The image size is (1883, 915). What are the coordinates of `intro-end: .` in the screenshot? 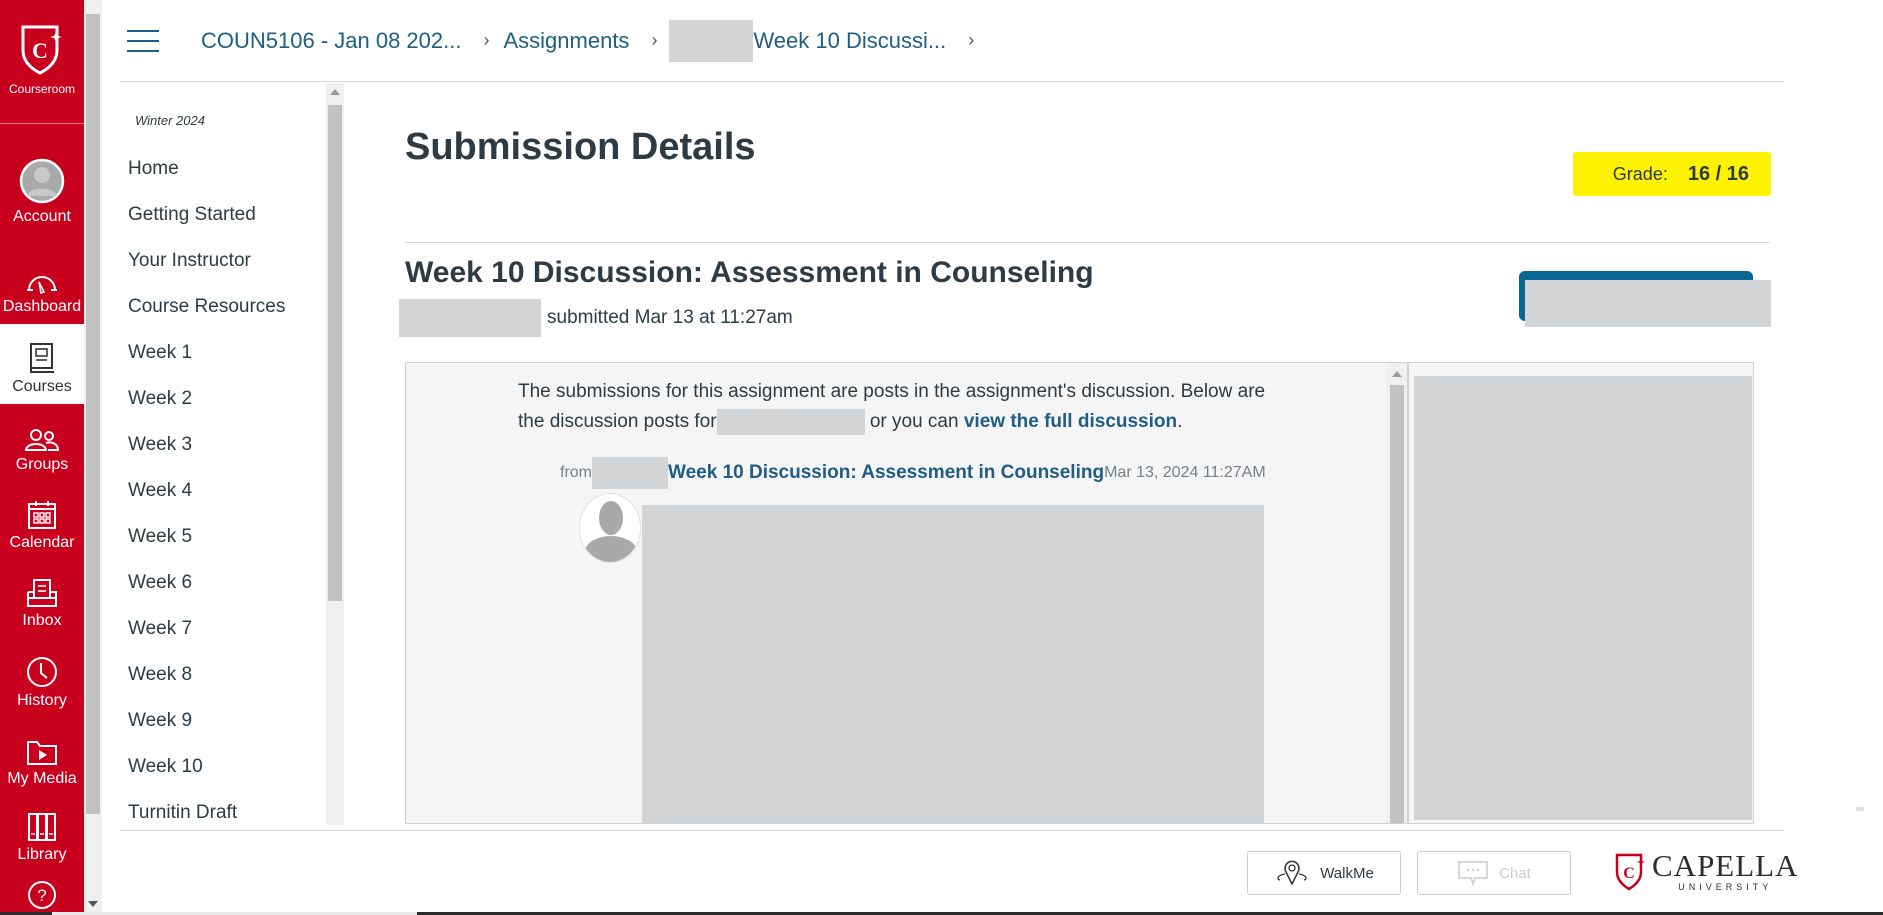 It's located at (1180, 421).